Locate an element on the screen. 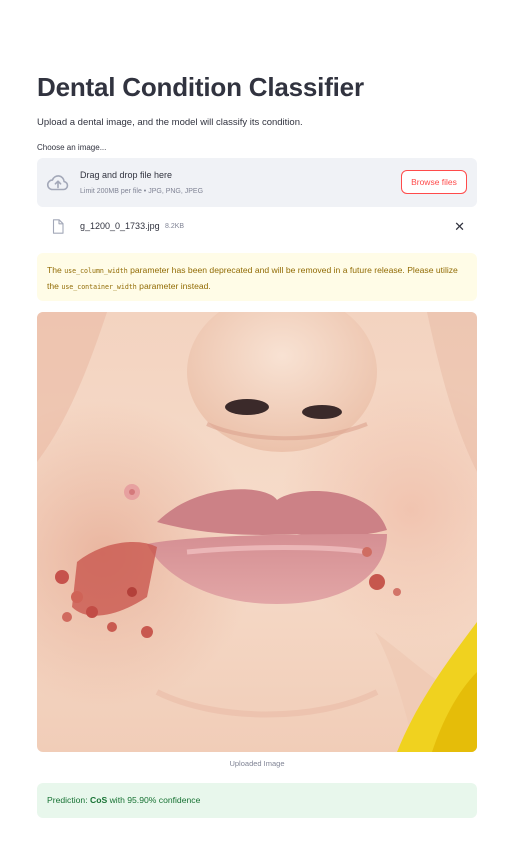  browse-files-button: Browse files is located at coordinates (434, 182).